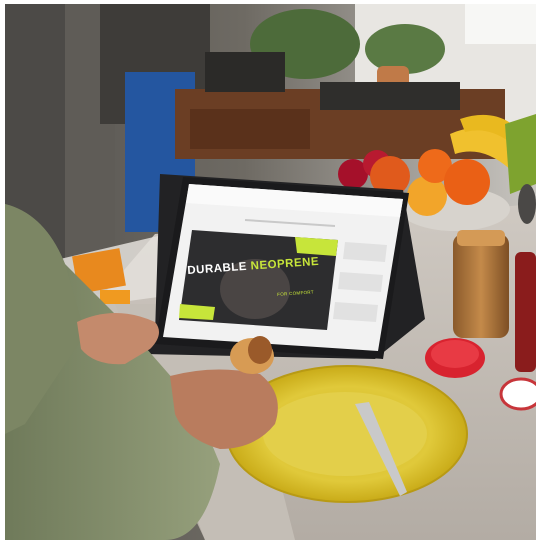  What do you see at coordinates (527, 204) in the screenshot?
I see `bottle` at bounding box center [527, 204].